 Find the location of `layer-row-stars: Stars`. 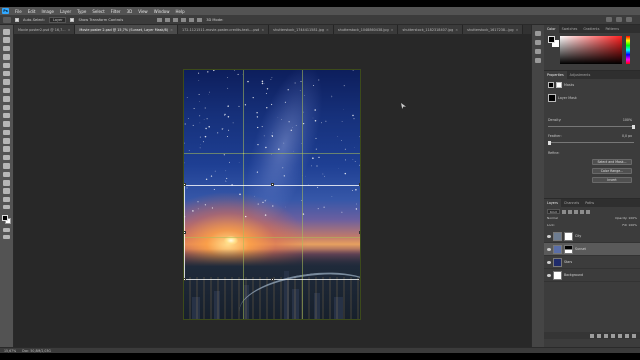

layer-row-stars: Stars is located at coordinates (592, 262).